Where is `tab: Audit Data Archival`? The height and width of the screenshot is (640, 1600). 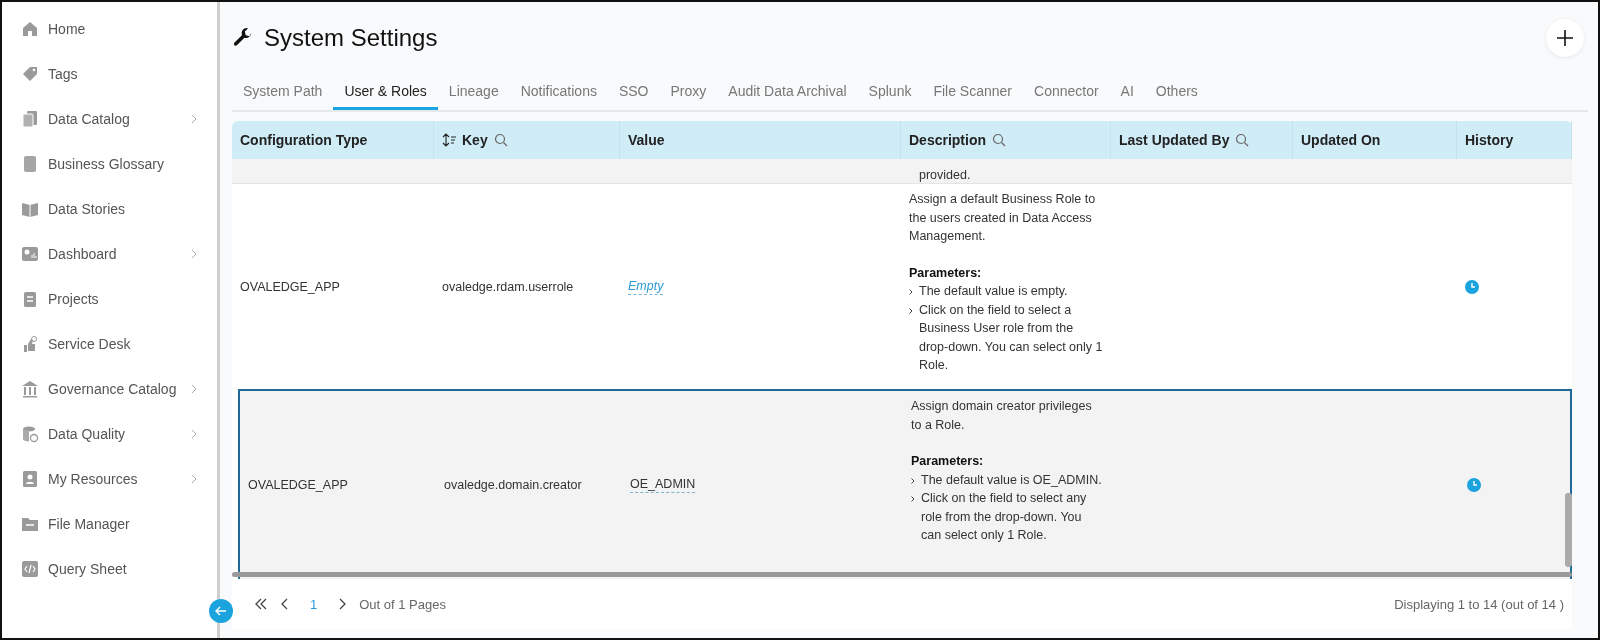
tab: Audit Data Archival is located at coordinates (787, 92).